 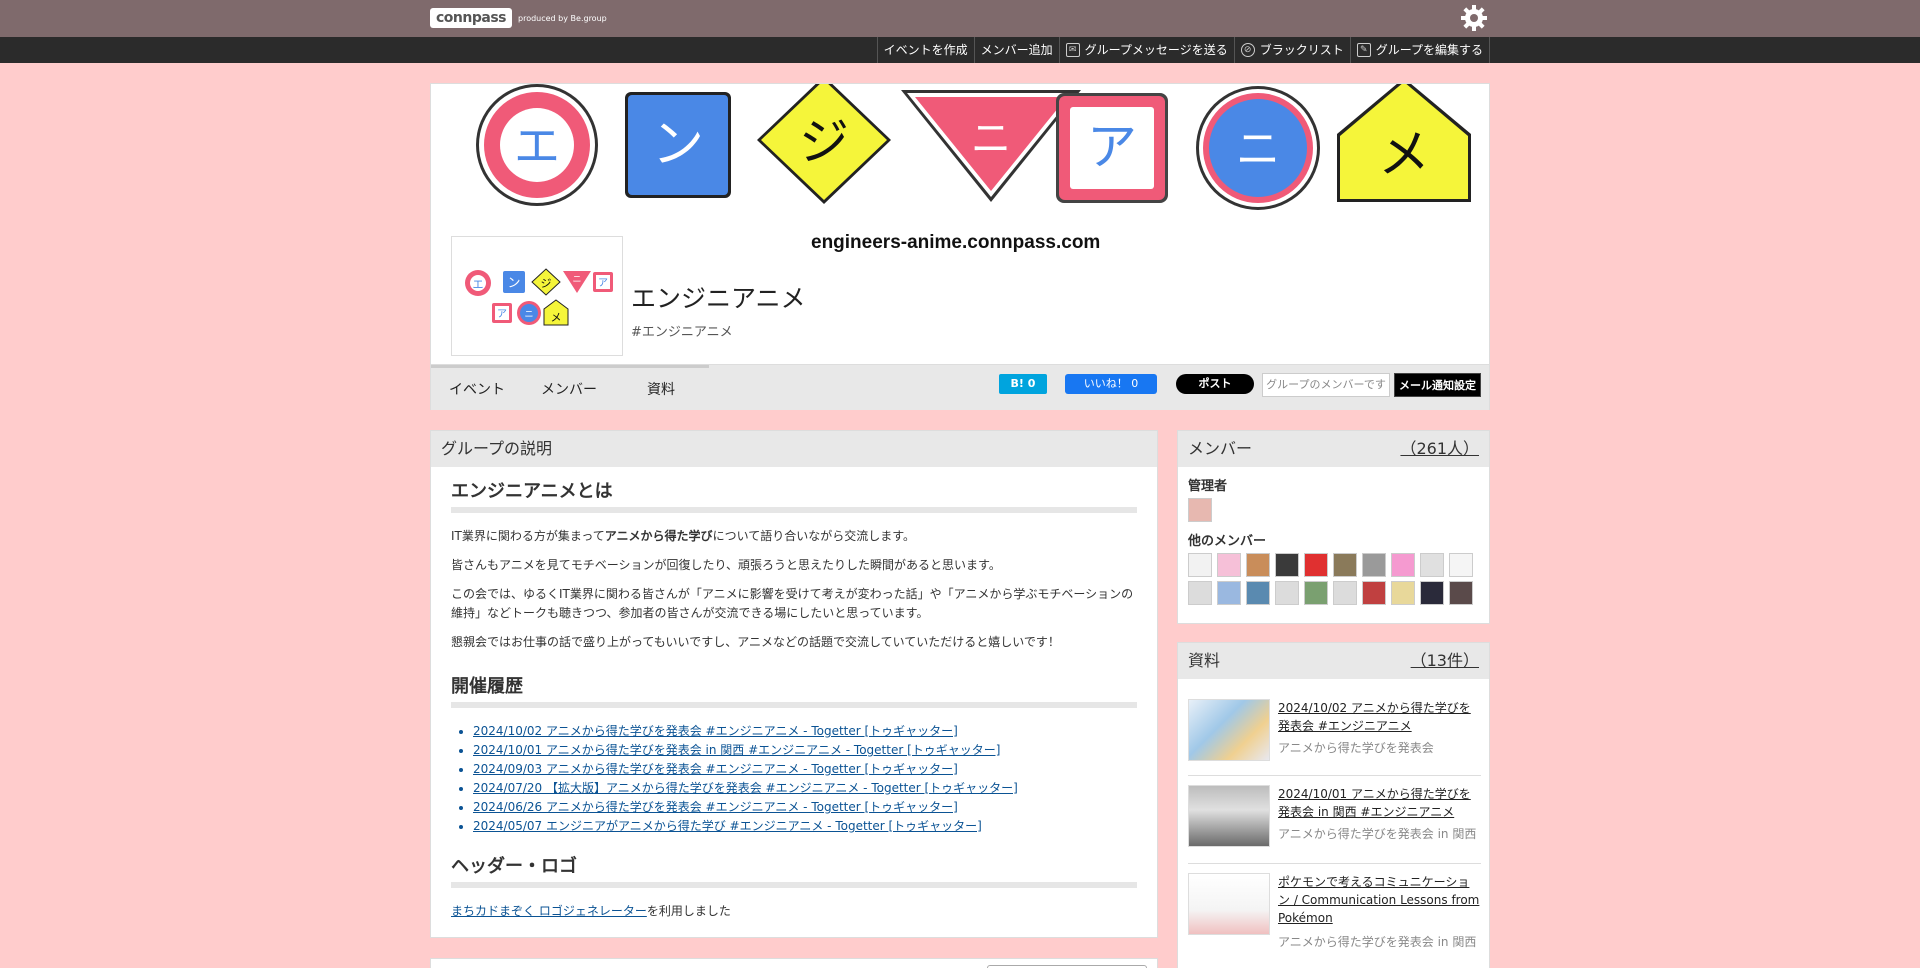 What do you see at coordinates (1072, 50) in the screenshot?
I see `mail-icon: ✉` at bounding box center [1072, 50].